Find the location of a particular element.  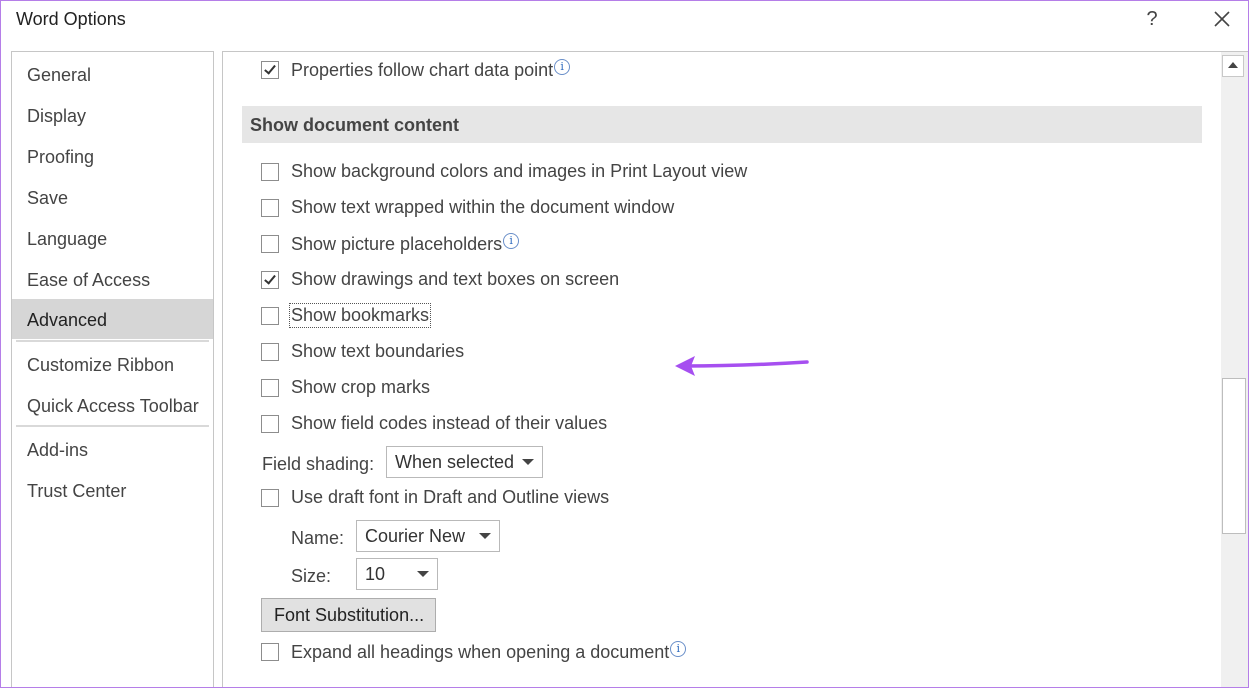

nav-label: General is located at coordinates (59, 75).